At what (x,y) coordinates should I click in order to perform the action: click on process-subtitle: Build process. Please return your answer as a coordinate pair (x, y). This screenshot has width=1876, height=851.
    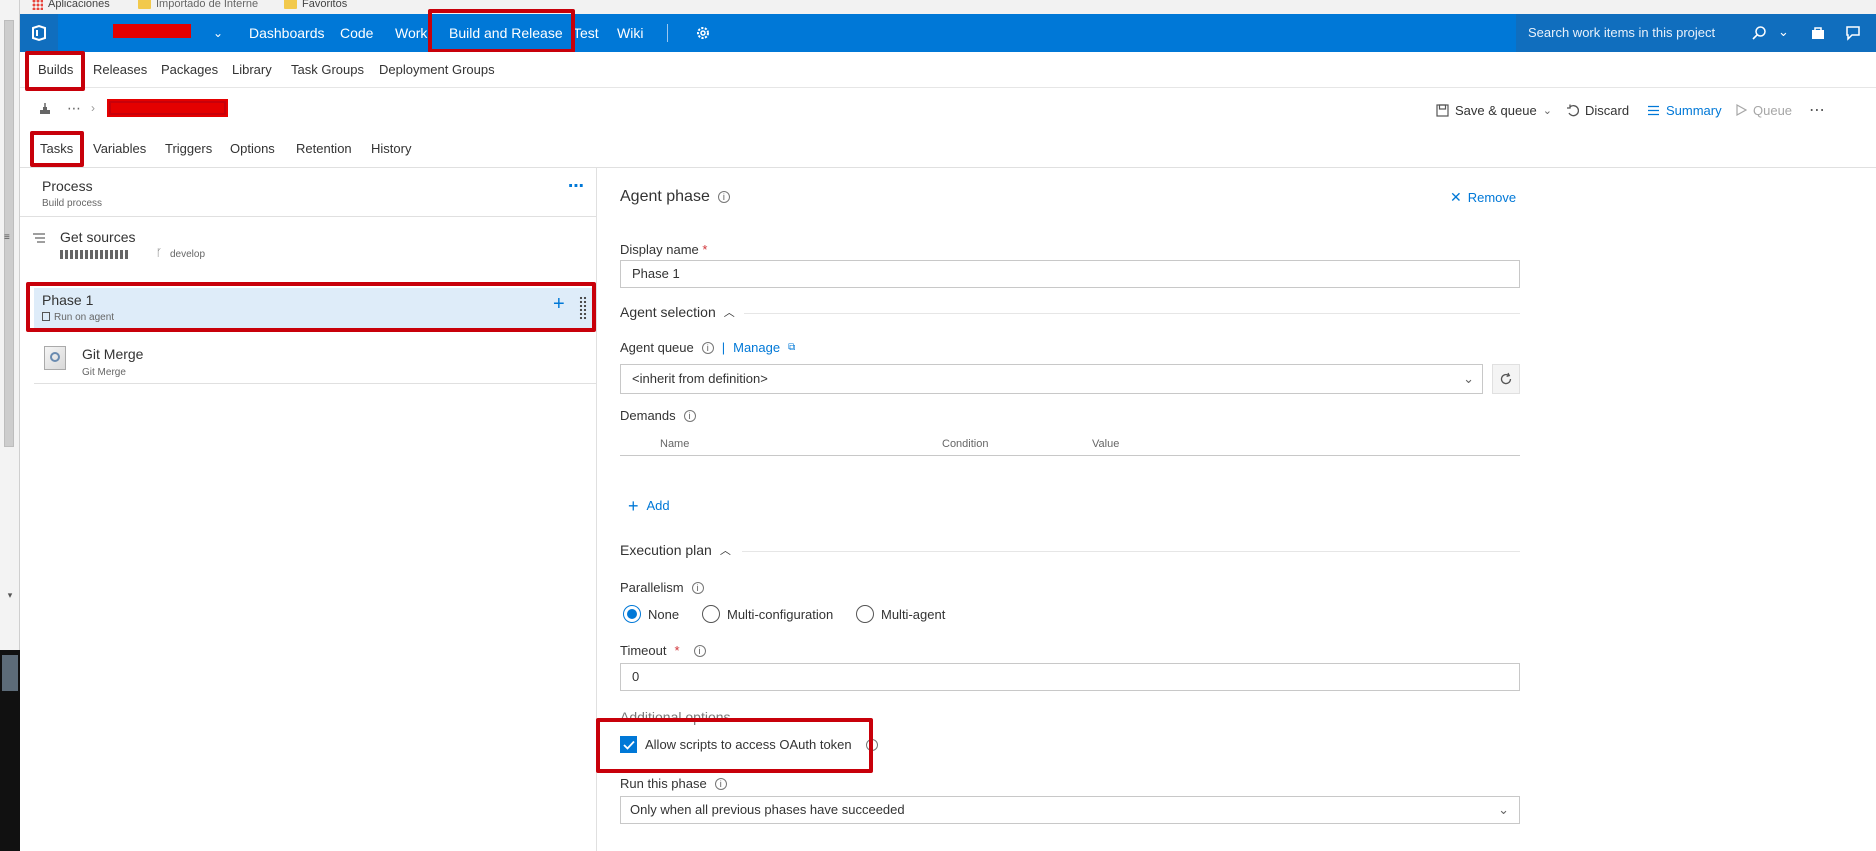
    Looking at the image, I should click on (72, 203).